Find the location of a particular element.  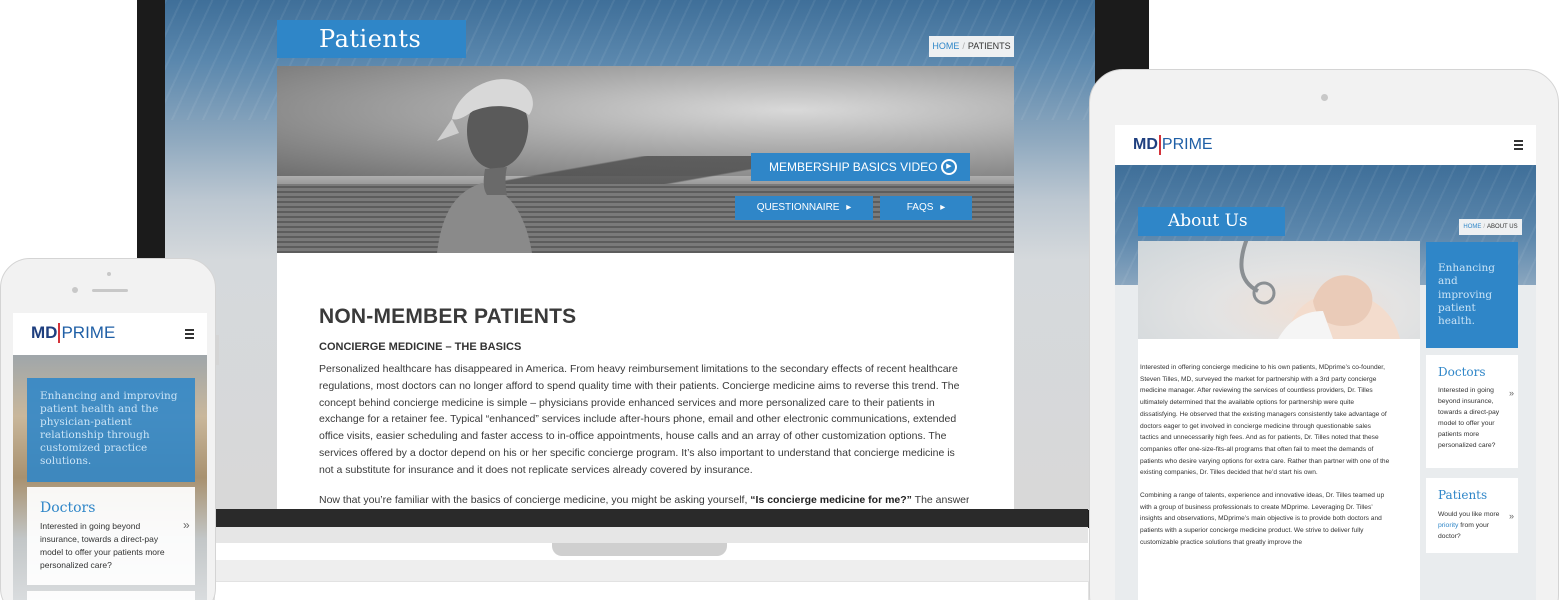

tablet-camera is located at coordinates (1324, 97).